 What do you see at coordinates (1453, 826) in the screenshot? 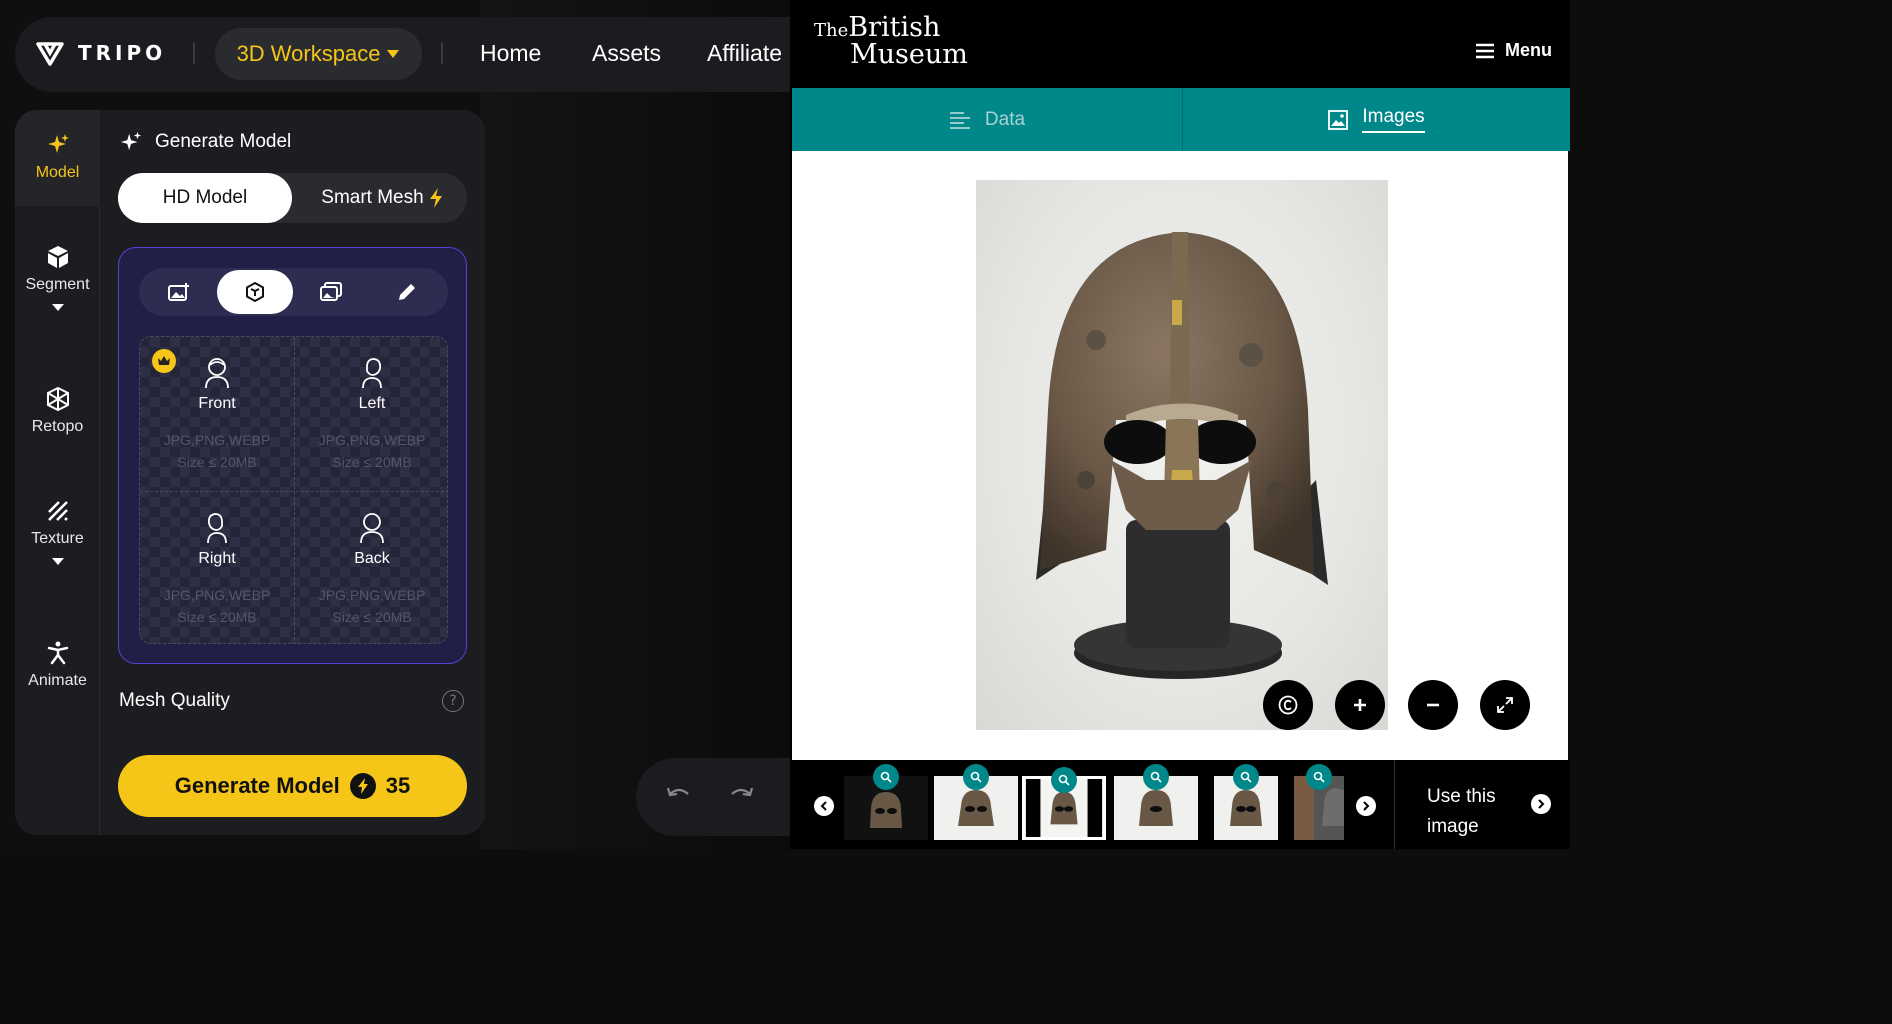
I see `use-image-line2: image` at bounding box center [1453, 826].